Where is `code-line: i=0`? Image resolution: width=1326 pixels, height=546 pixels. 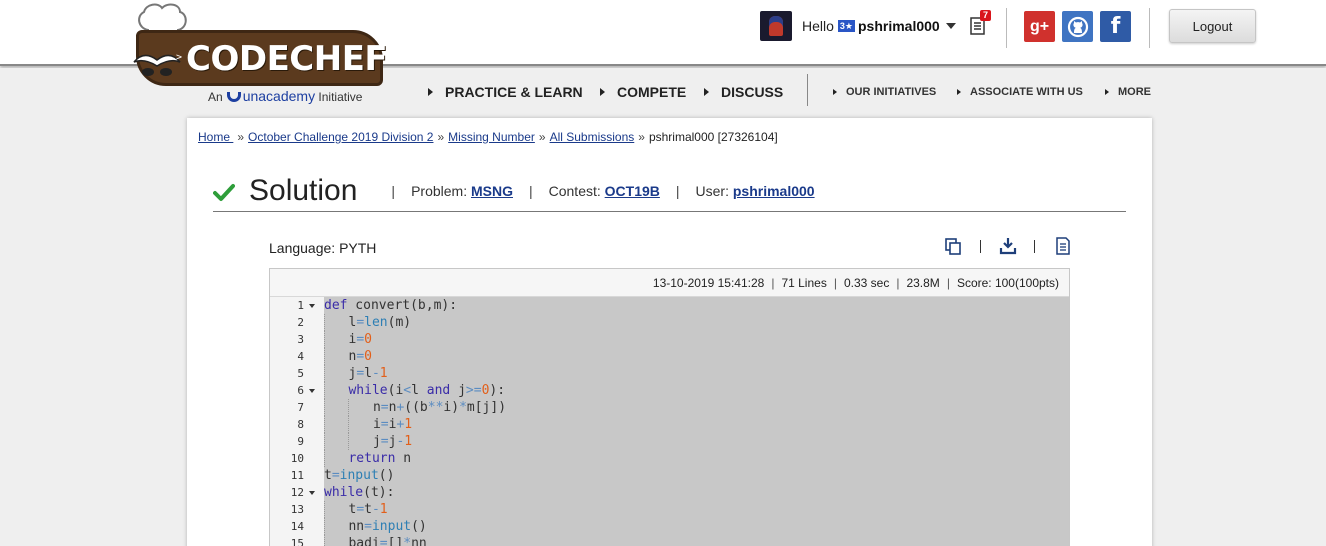
code-line: i=0 is located at coordinates (348, 339).